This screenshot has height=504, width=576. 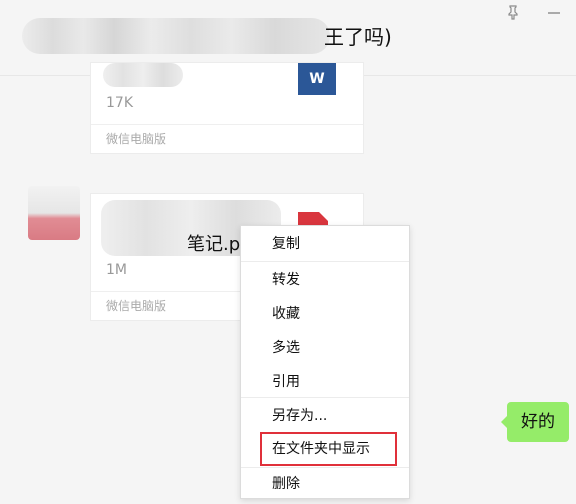 I want to click on chat-title: 王了吗), so click(x=358, y=37).